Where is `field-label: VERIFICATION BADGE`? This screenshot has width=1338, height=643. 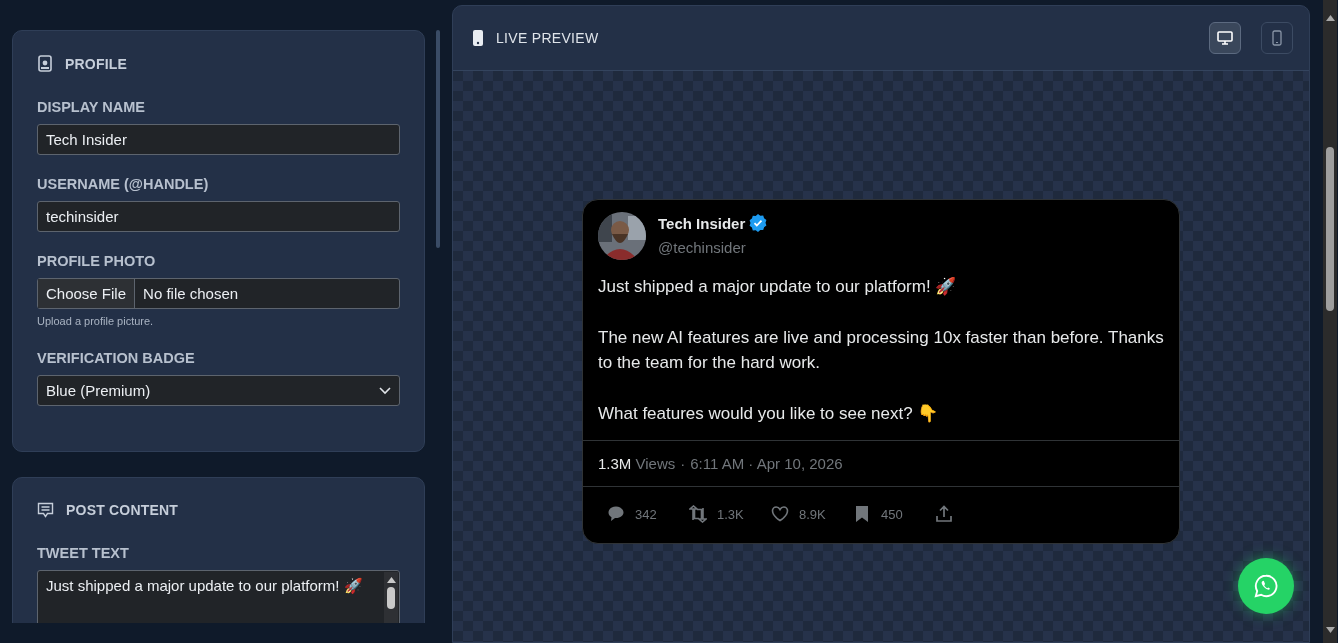
field-label: VERIFICATION BADGE is located at coordinates (116, 358).